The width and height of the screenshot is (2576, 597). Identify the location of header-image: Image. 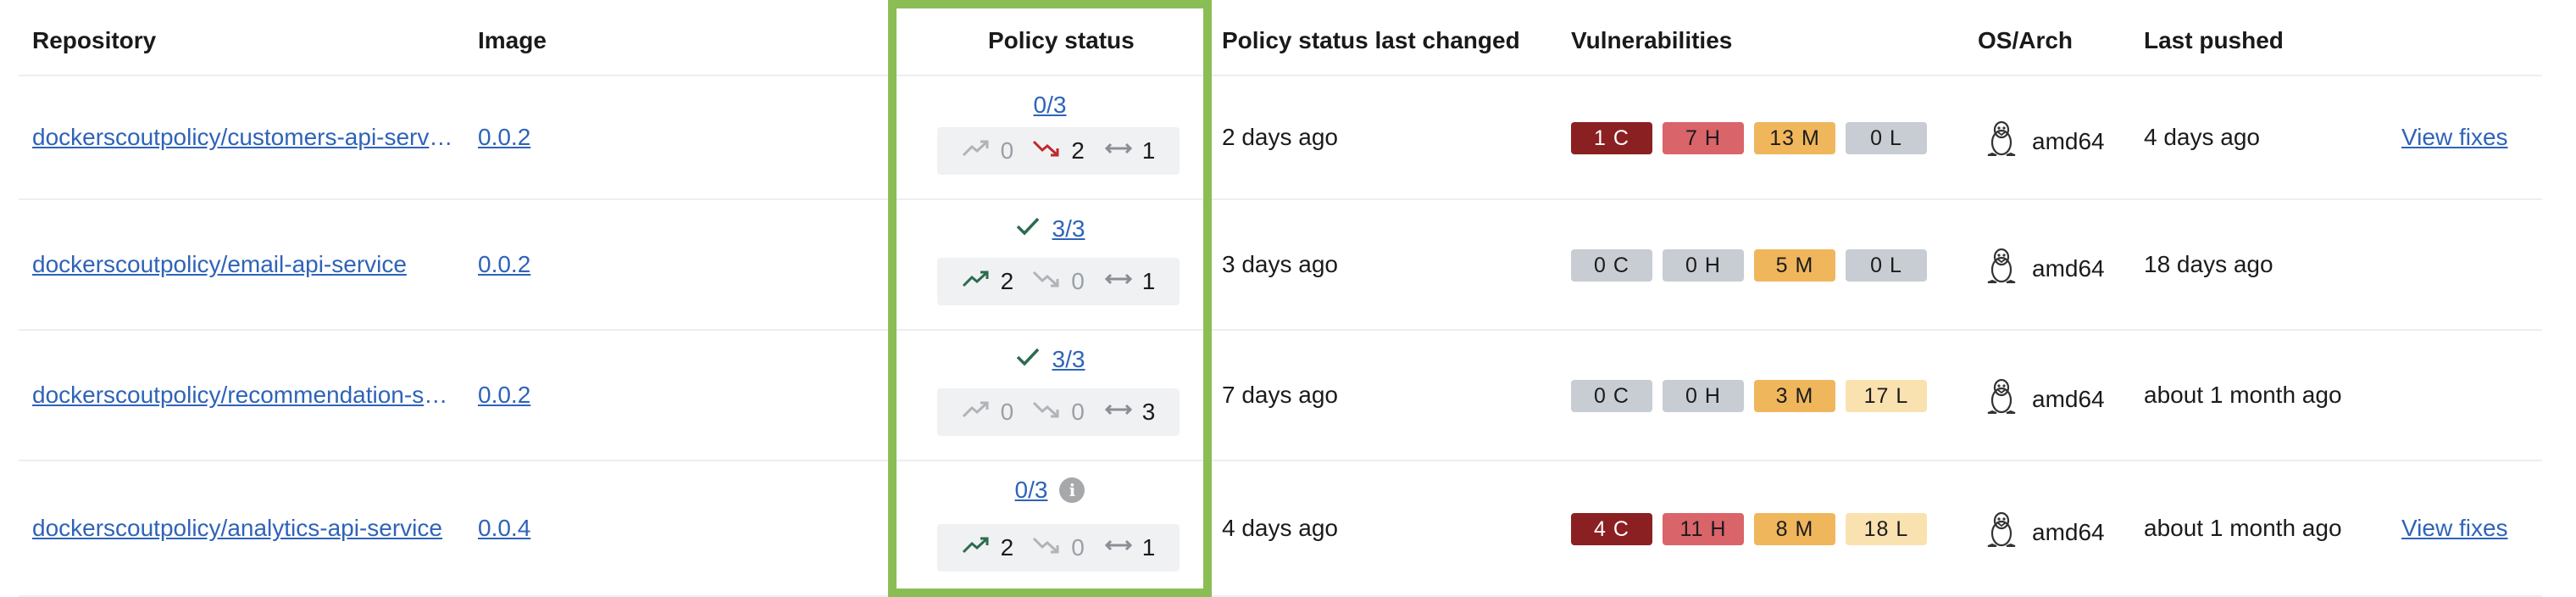
(512, 41).